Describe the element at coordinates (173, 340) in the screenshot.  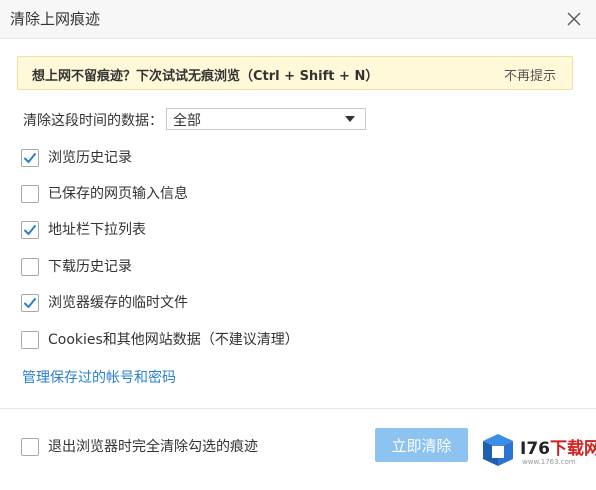
I see `option-label: Cookies和其他网站数据（不建议清理）` at that location.